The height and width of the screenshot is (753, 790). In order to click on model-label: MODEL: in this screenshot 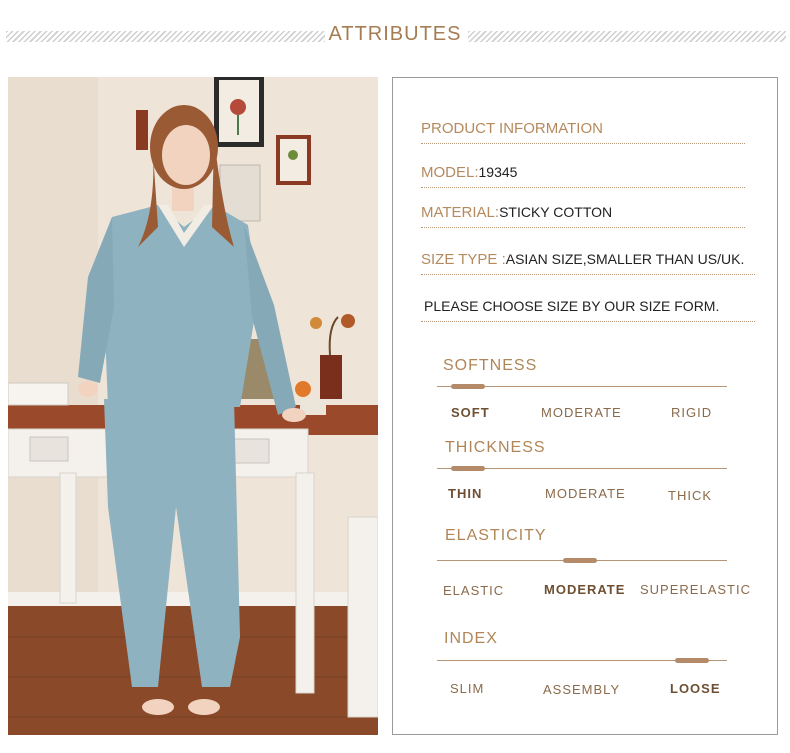, I will do `click(450, 172)`.